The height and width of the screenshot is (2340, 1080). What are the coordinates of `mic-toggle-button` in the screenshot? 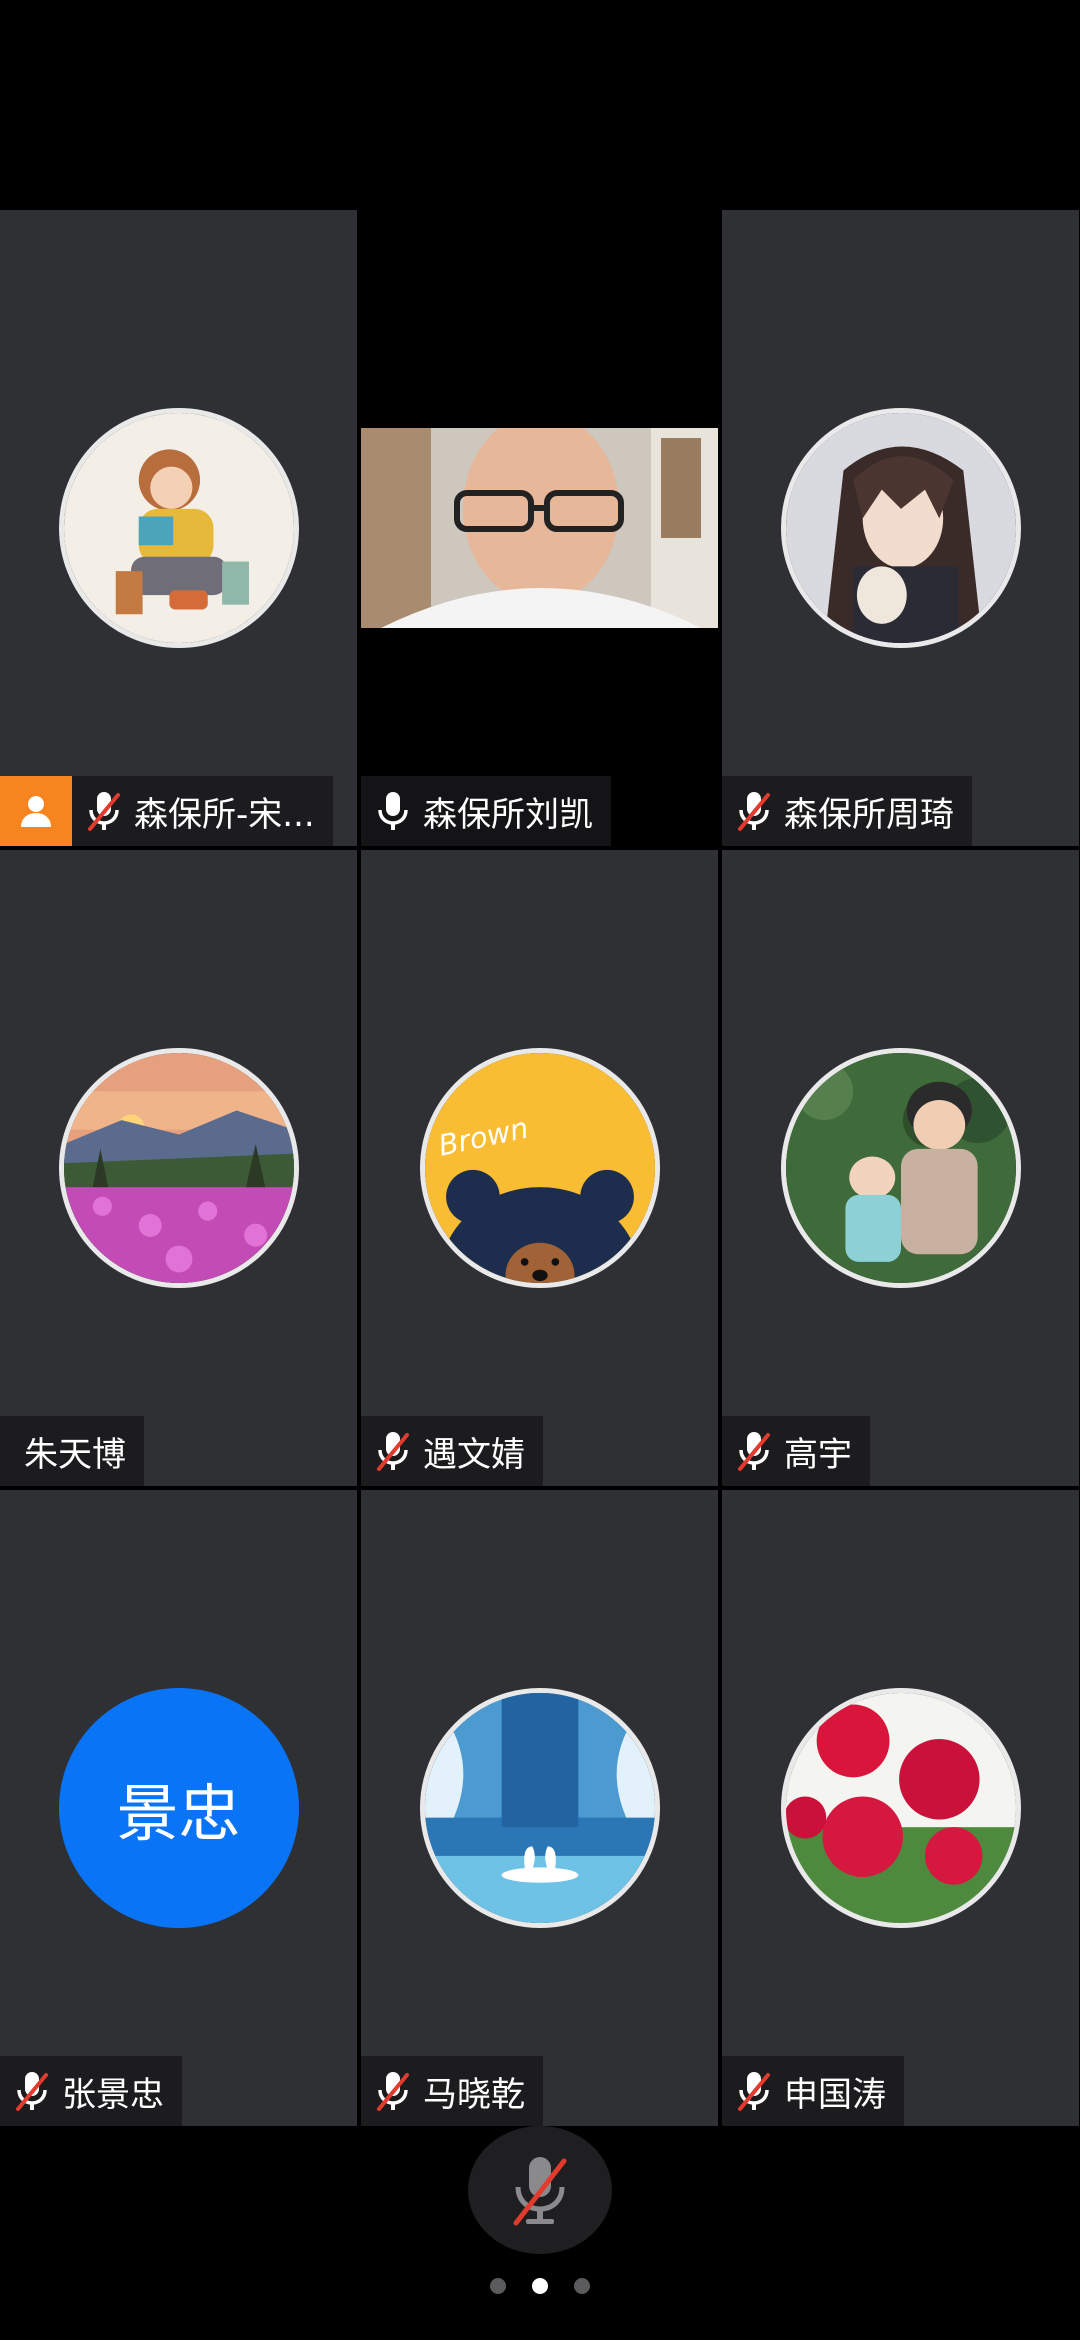 It's located at (540, 2190).